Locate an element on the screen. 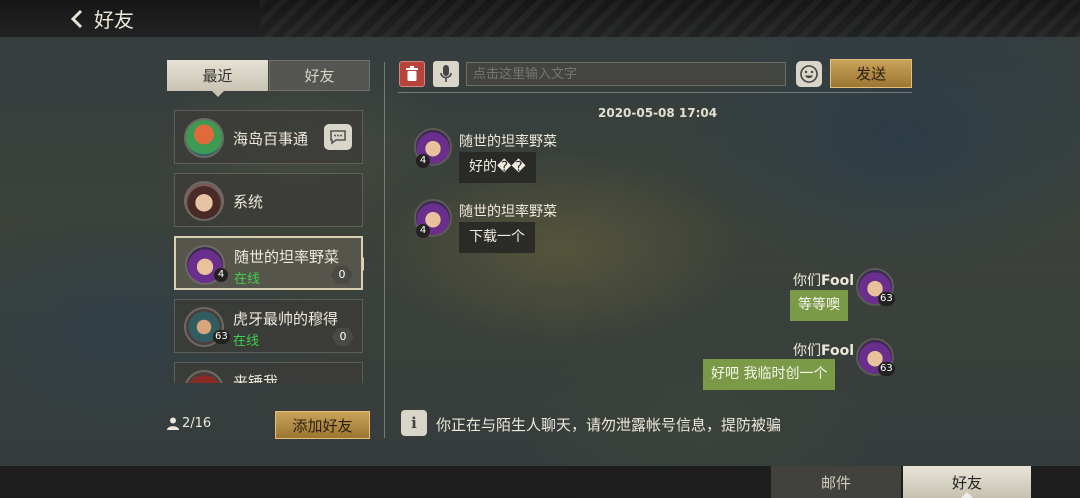 This screenshot has height=498, width=1080. friend-item-island-guide: 海岛百事通 is located at coordinates (268, 137).